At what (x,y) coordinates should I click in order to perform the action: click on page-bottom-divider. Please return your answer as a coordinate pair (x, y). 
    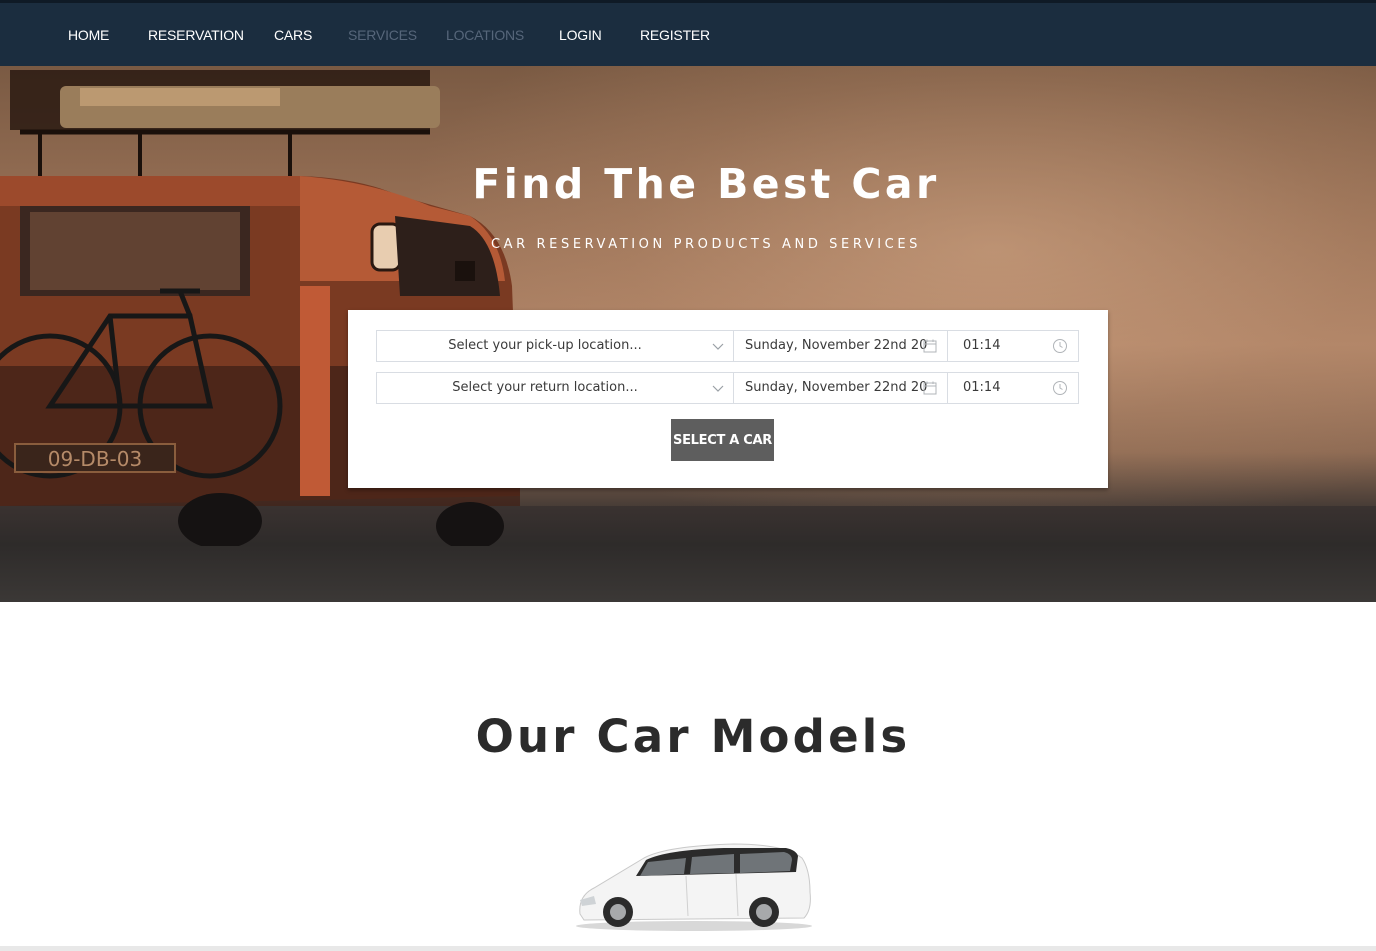
    Looking at the image, I should click on (688, 948).